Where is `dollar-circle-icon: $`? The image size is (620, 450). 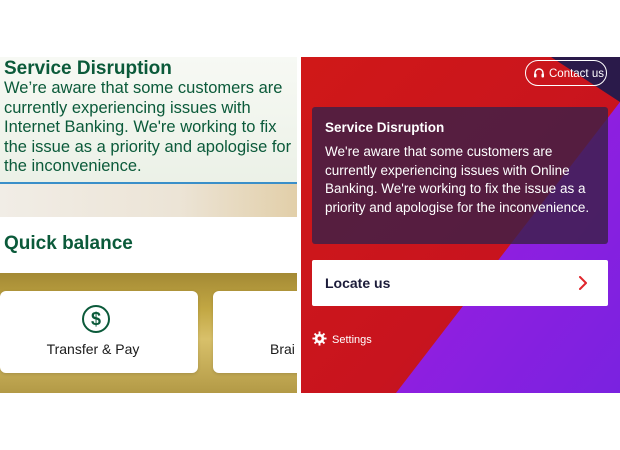 dollar-circle-icon: $ is located at coordinates (96, 319).